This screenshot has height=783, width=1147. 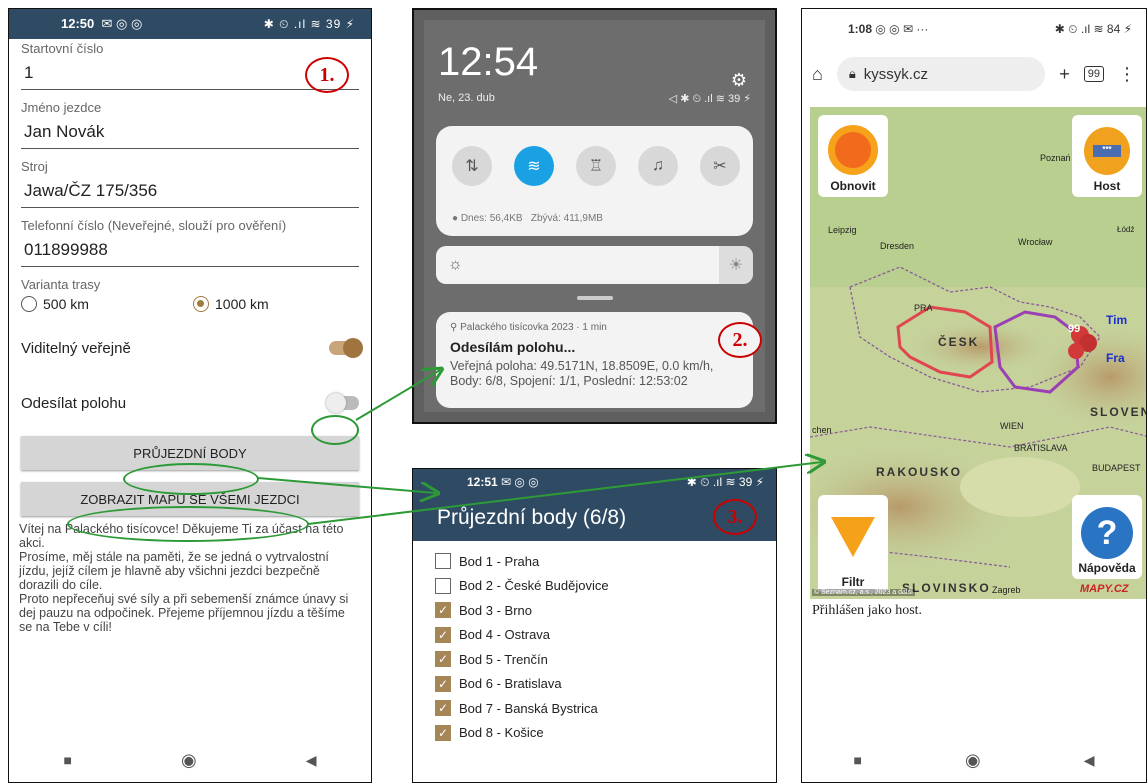 I want to click on field-machine: Stroj Jawa/ČZ 175/356, so click(x=190, y=183).